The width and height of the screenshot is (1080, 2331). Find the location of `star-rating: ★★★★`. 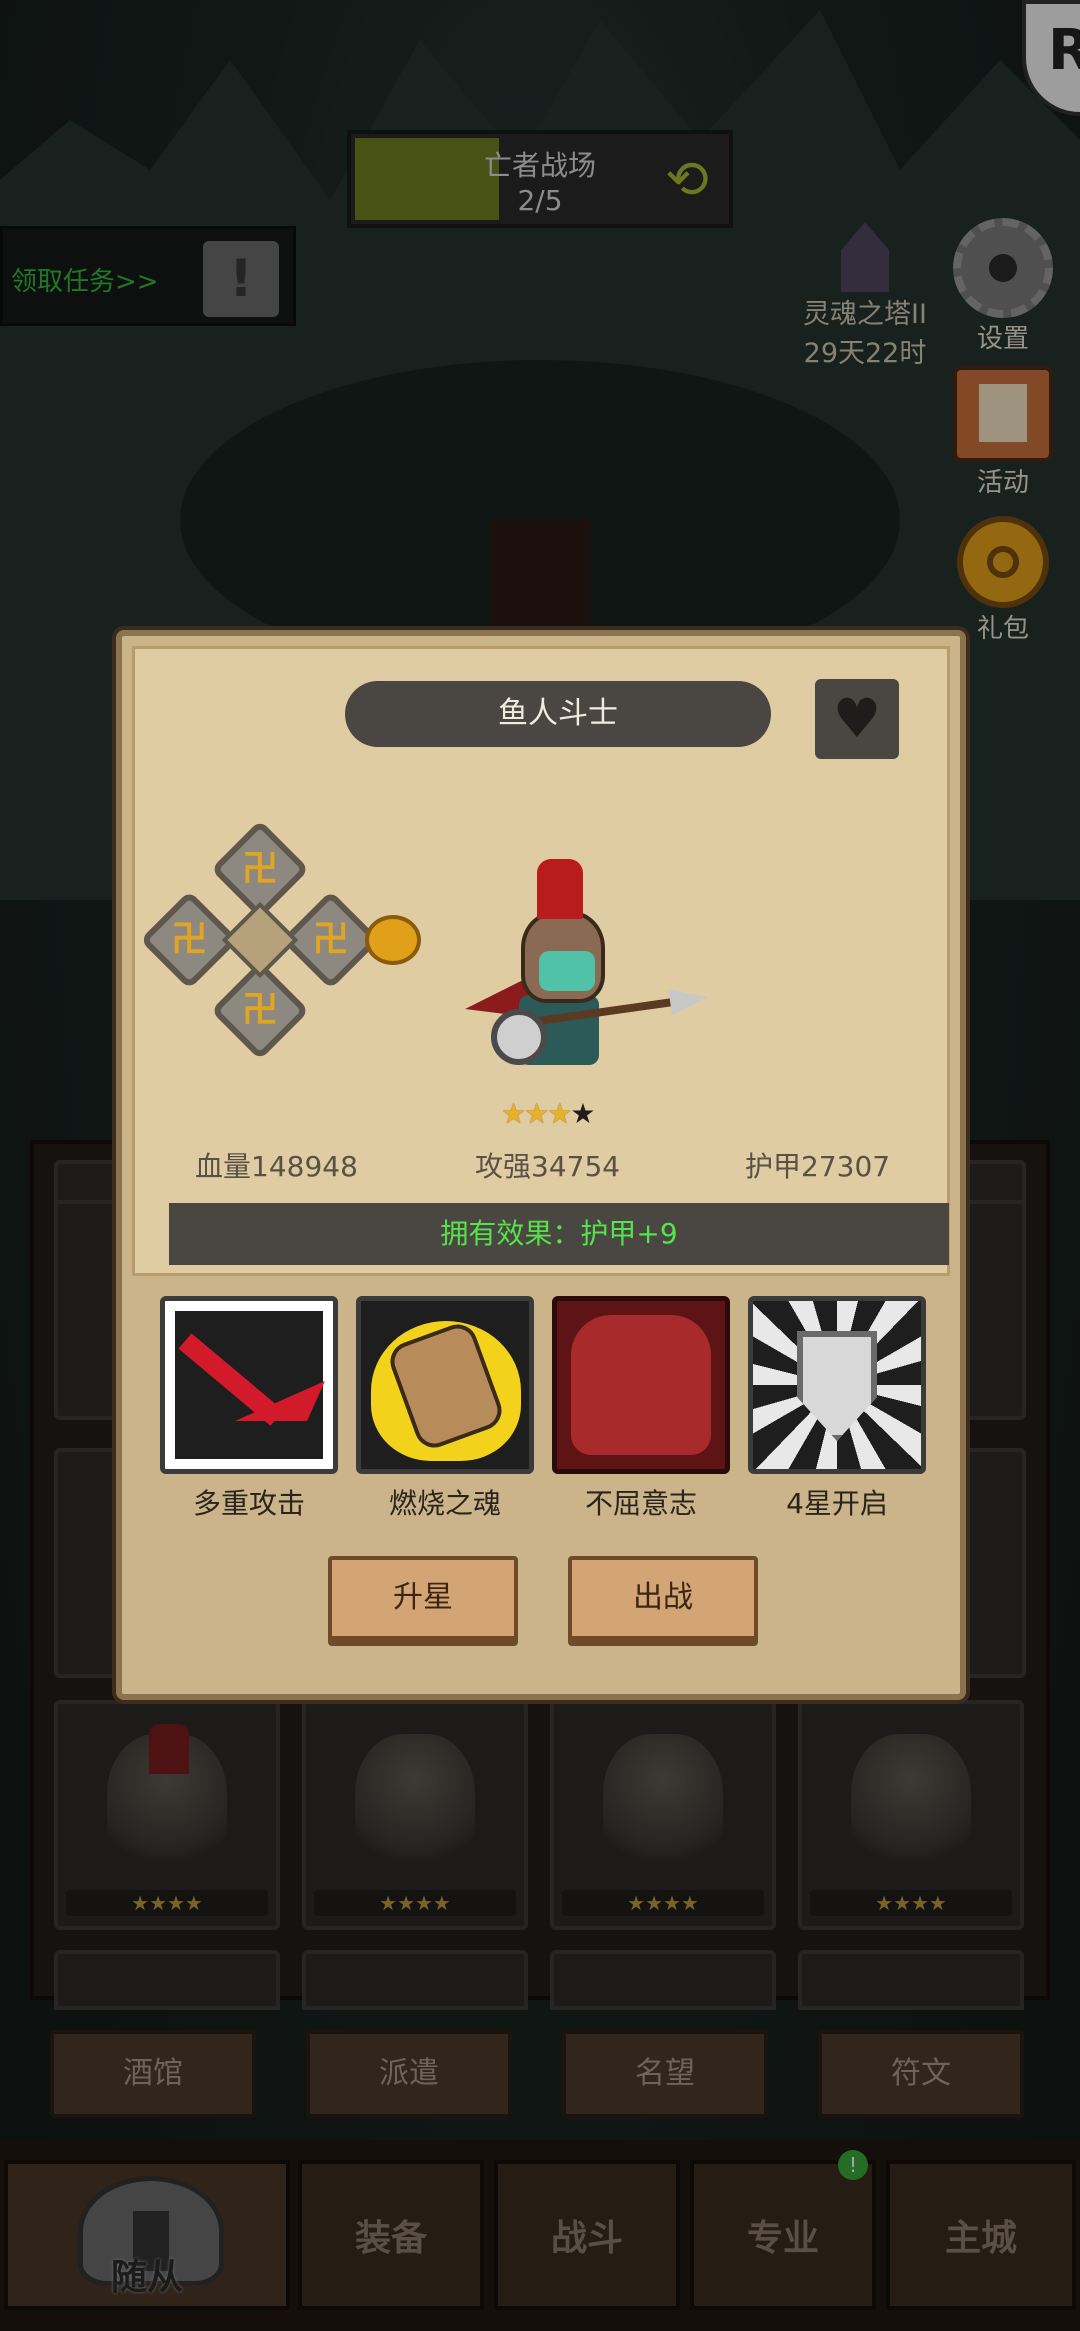

star-rating: ★★★★ is located at coordinates (548, 1113).